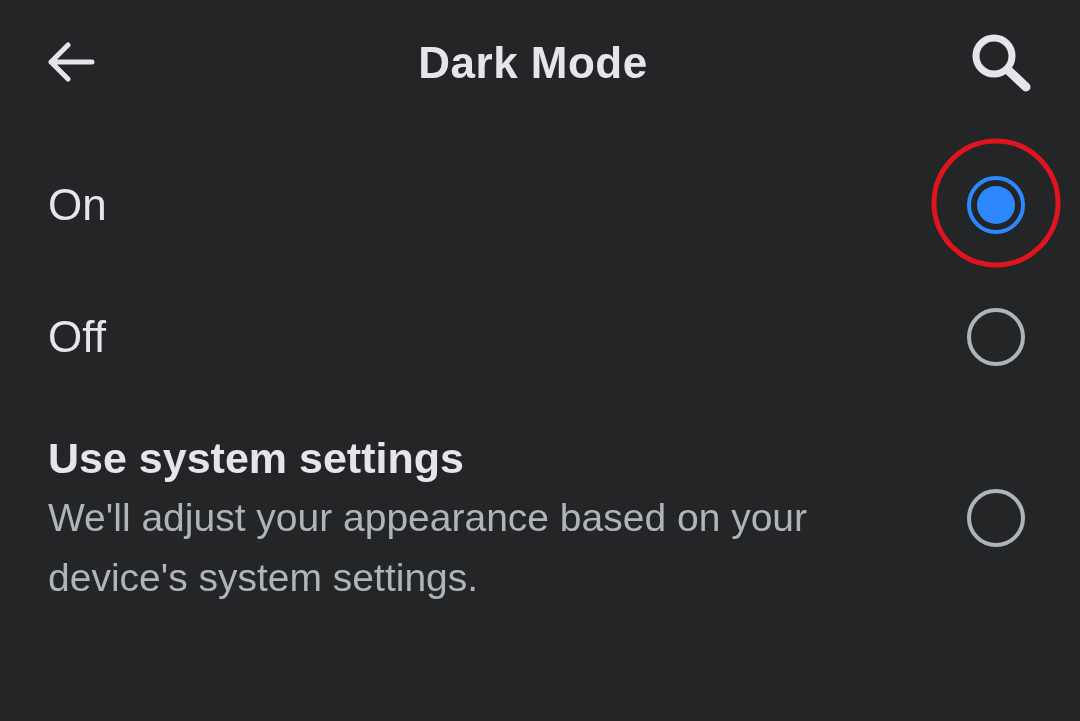  What do you see at coordinates (533, 62) in the screenshot?
I see `page-title: Dark Mode` at bounding box center [533, 62].